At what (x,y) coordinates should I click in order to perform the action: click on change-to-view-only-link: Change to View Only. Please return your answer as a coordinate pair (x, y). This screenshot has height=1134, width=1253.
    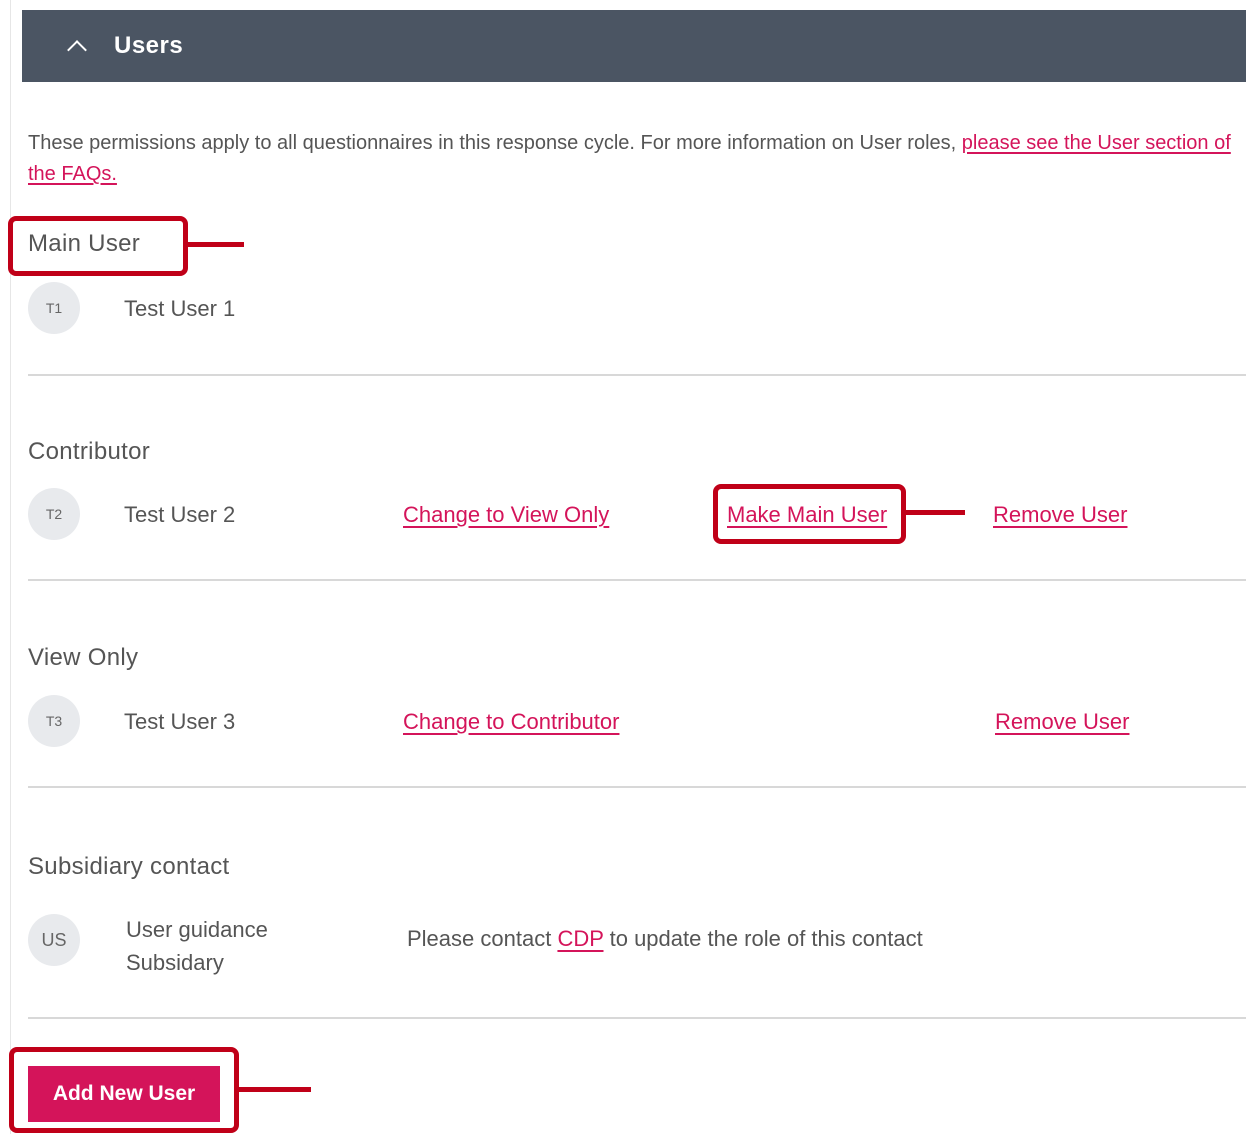
    Looking at the image, I should click on (506, 515).